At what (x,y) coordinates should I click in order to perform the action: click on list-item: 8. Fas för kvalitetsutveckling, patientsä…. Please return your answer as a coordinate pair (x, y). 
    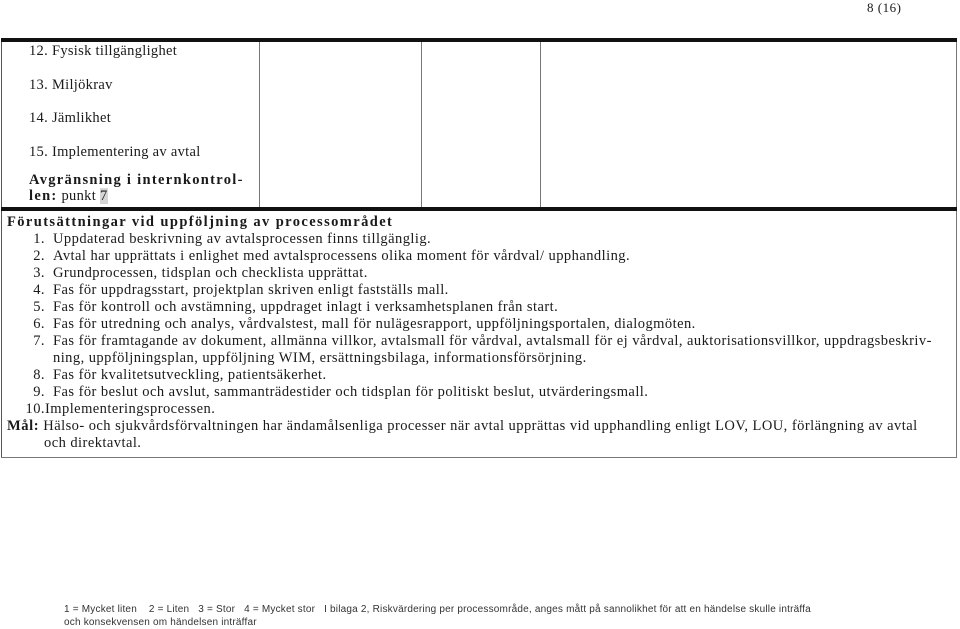
    Looking at the image, I should click on (481, 375).